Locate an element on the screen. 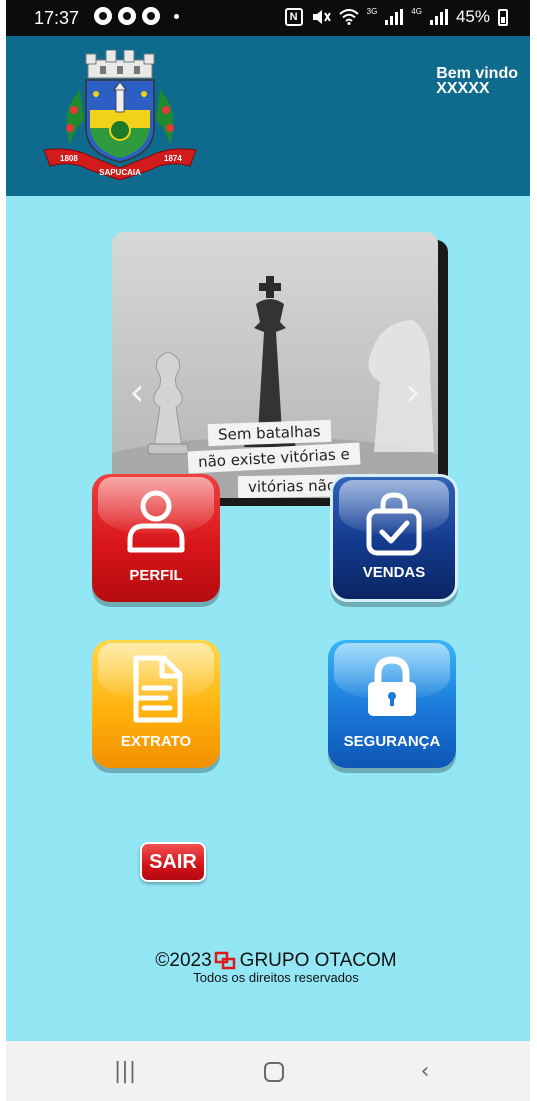 The image size is (537, 1101). shopping-bag-check-icon is located at coordinates (394, 524).